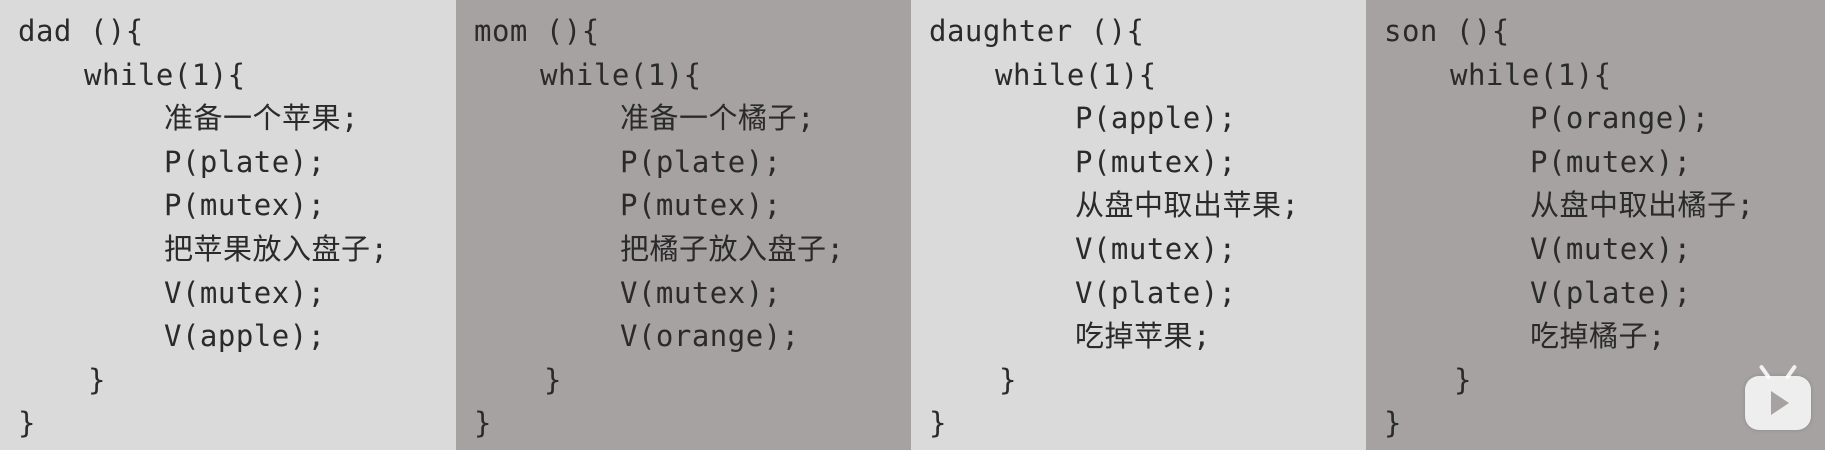 The image size is (1825, 450). What do you see at coordinates (537, 31) in the screenshot?
I see `function-header: mom (){` at bounding box center [537, 31].